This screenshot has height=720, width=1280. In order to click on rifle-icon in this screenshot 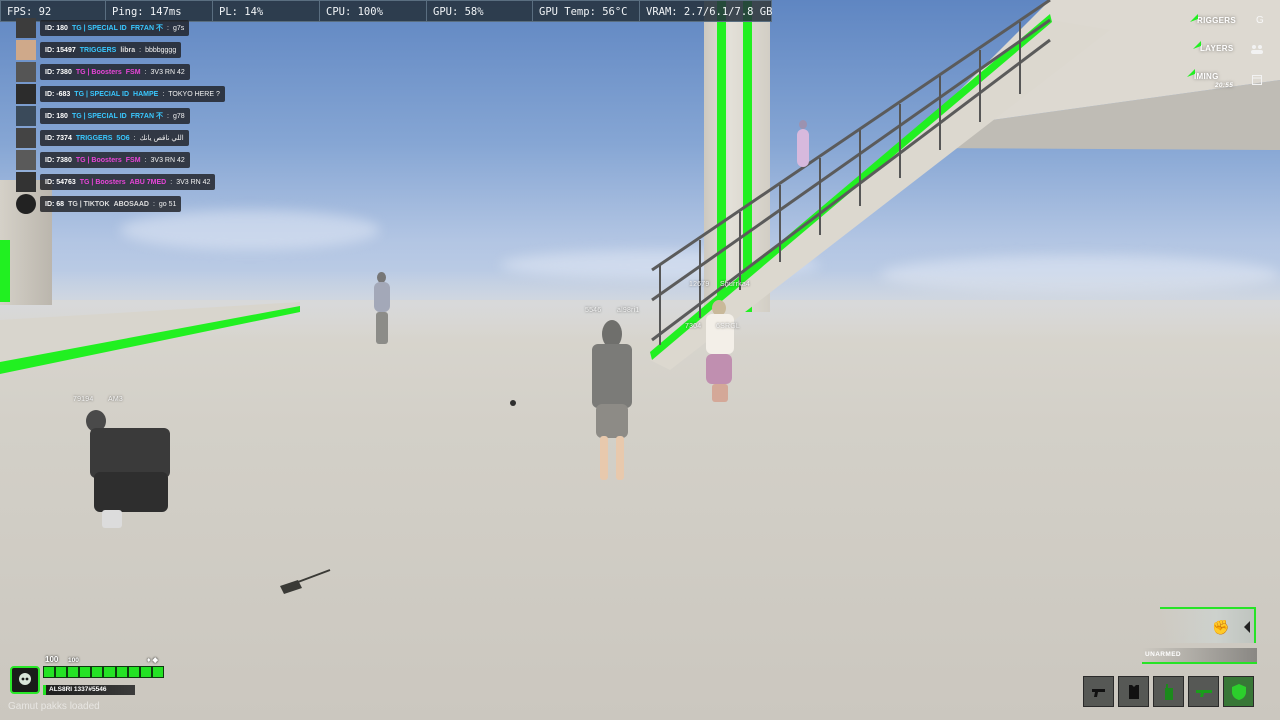, I will do `click(1203, 693)`.